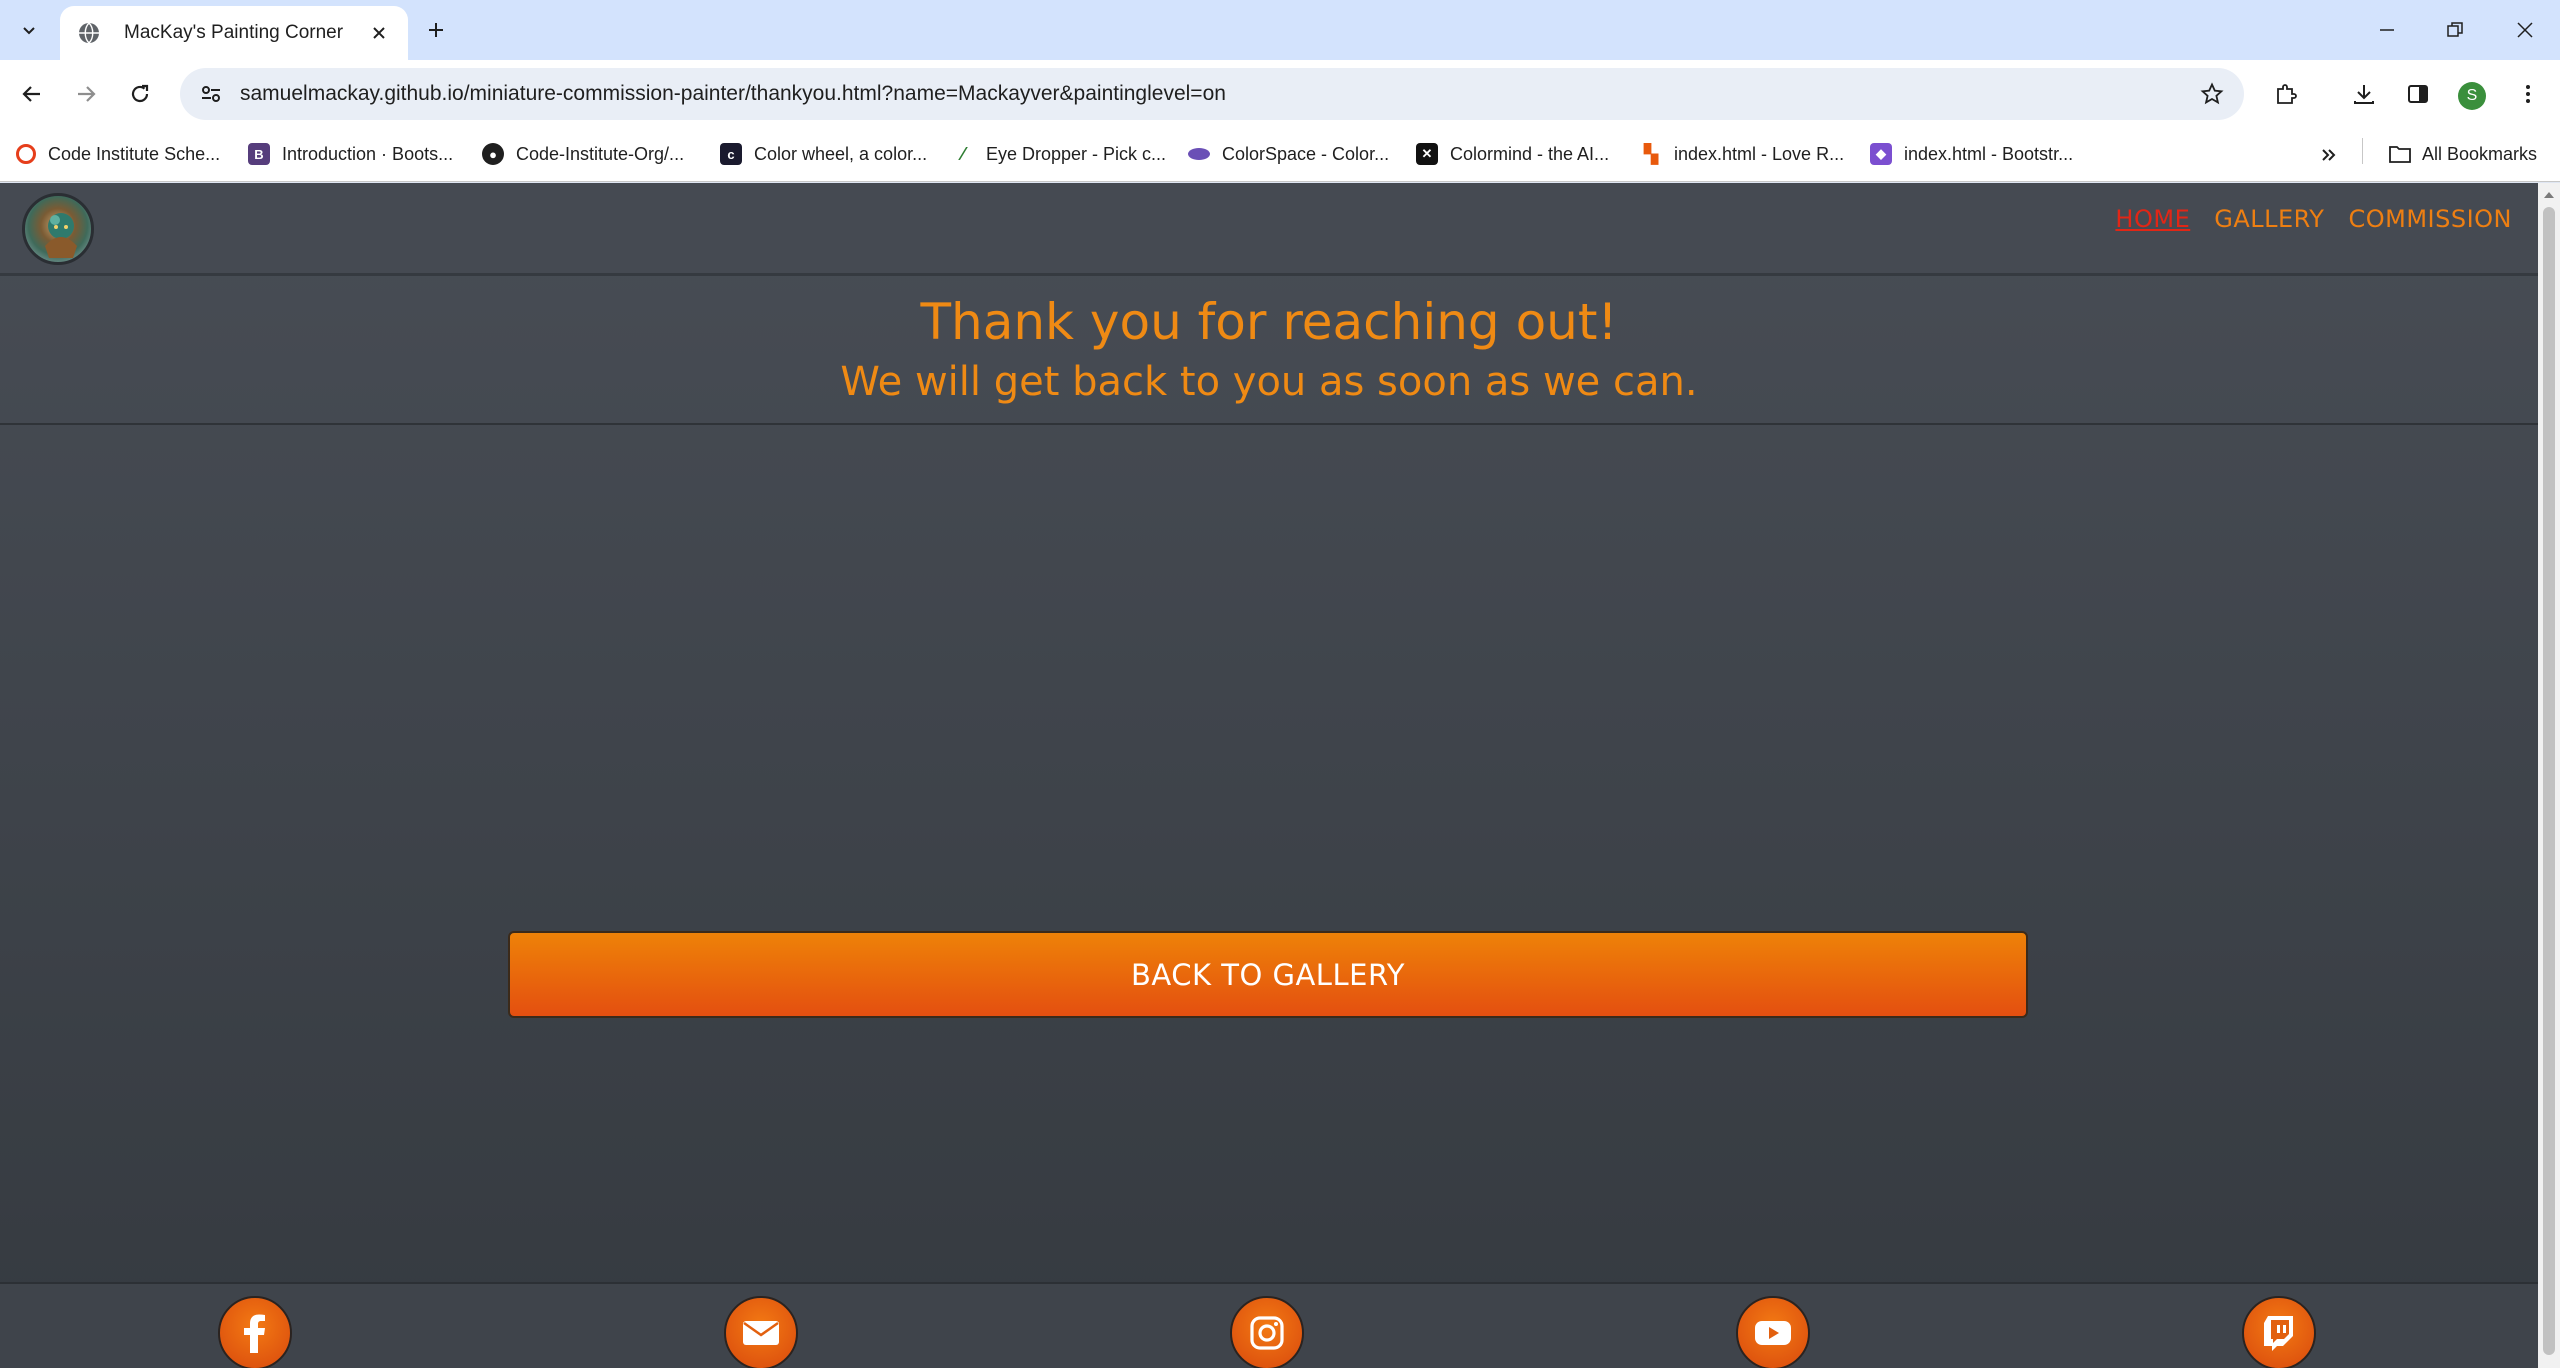  I want to click on nav-home-link: HOME, so click(2152, 219).